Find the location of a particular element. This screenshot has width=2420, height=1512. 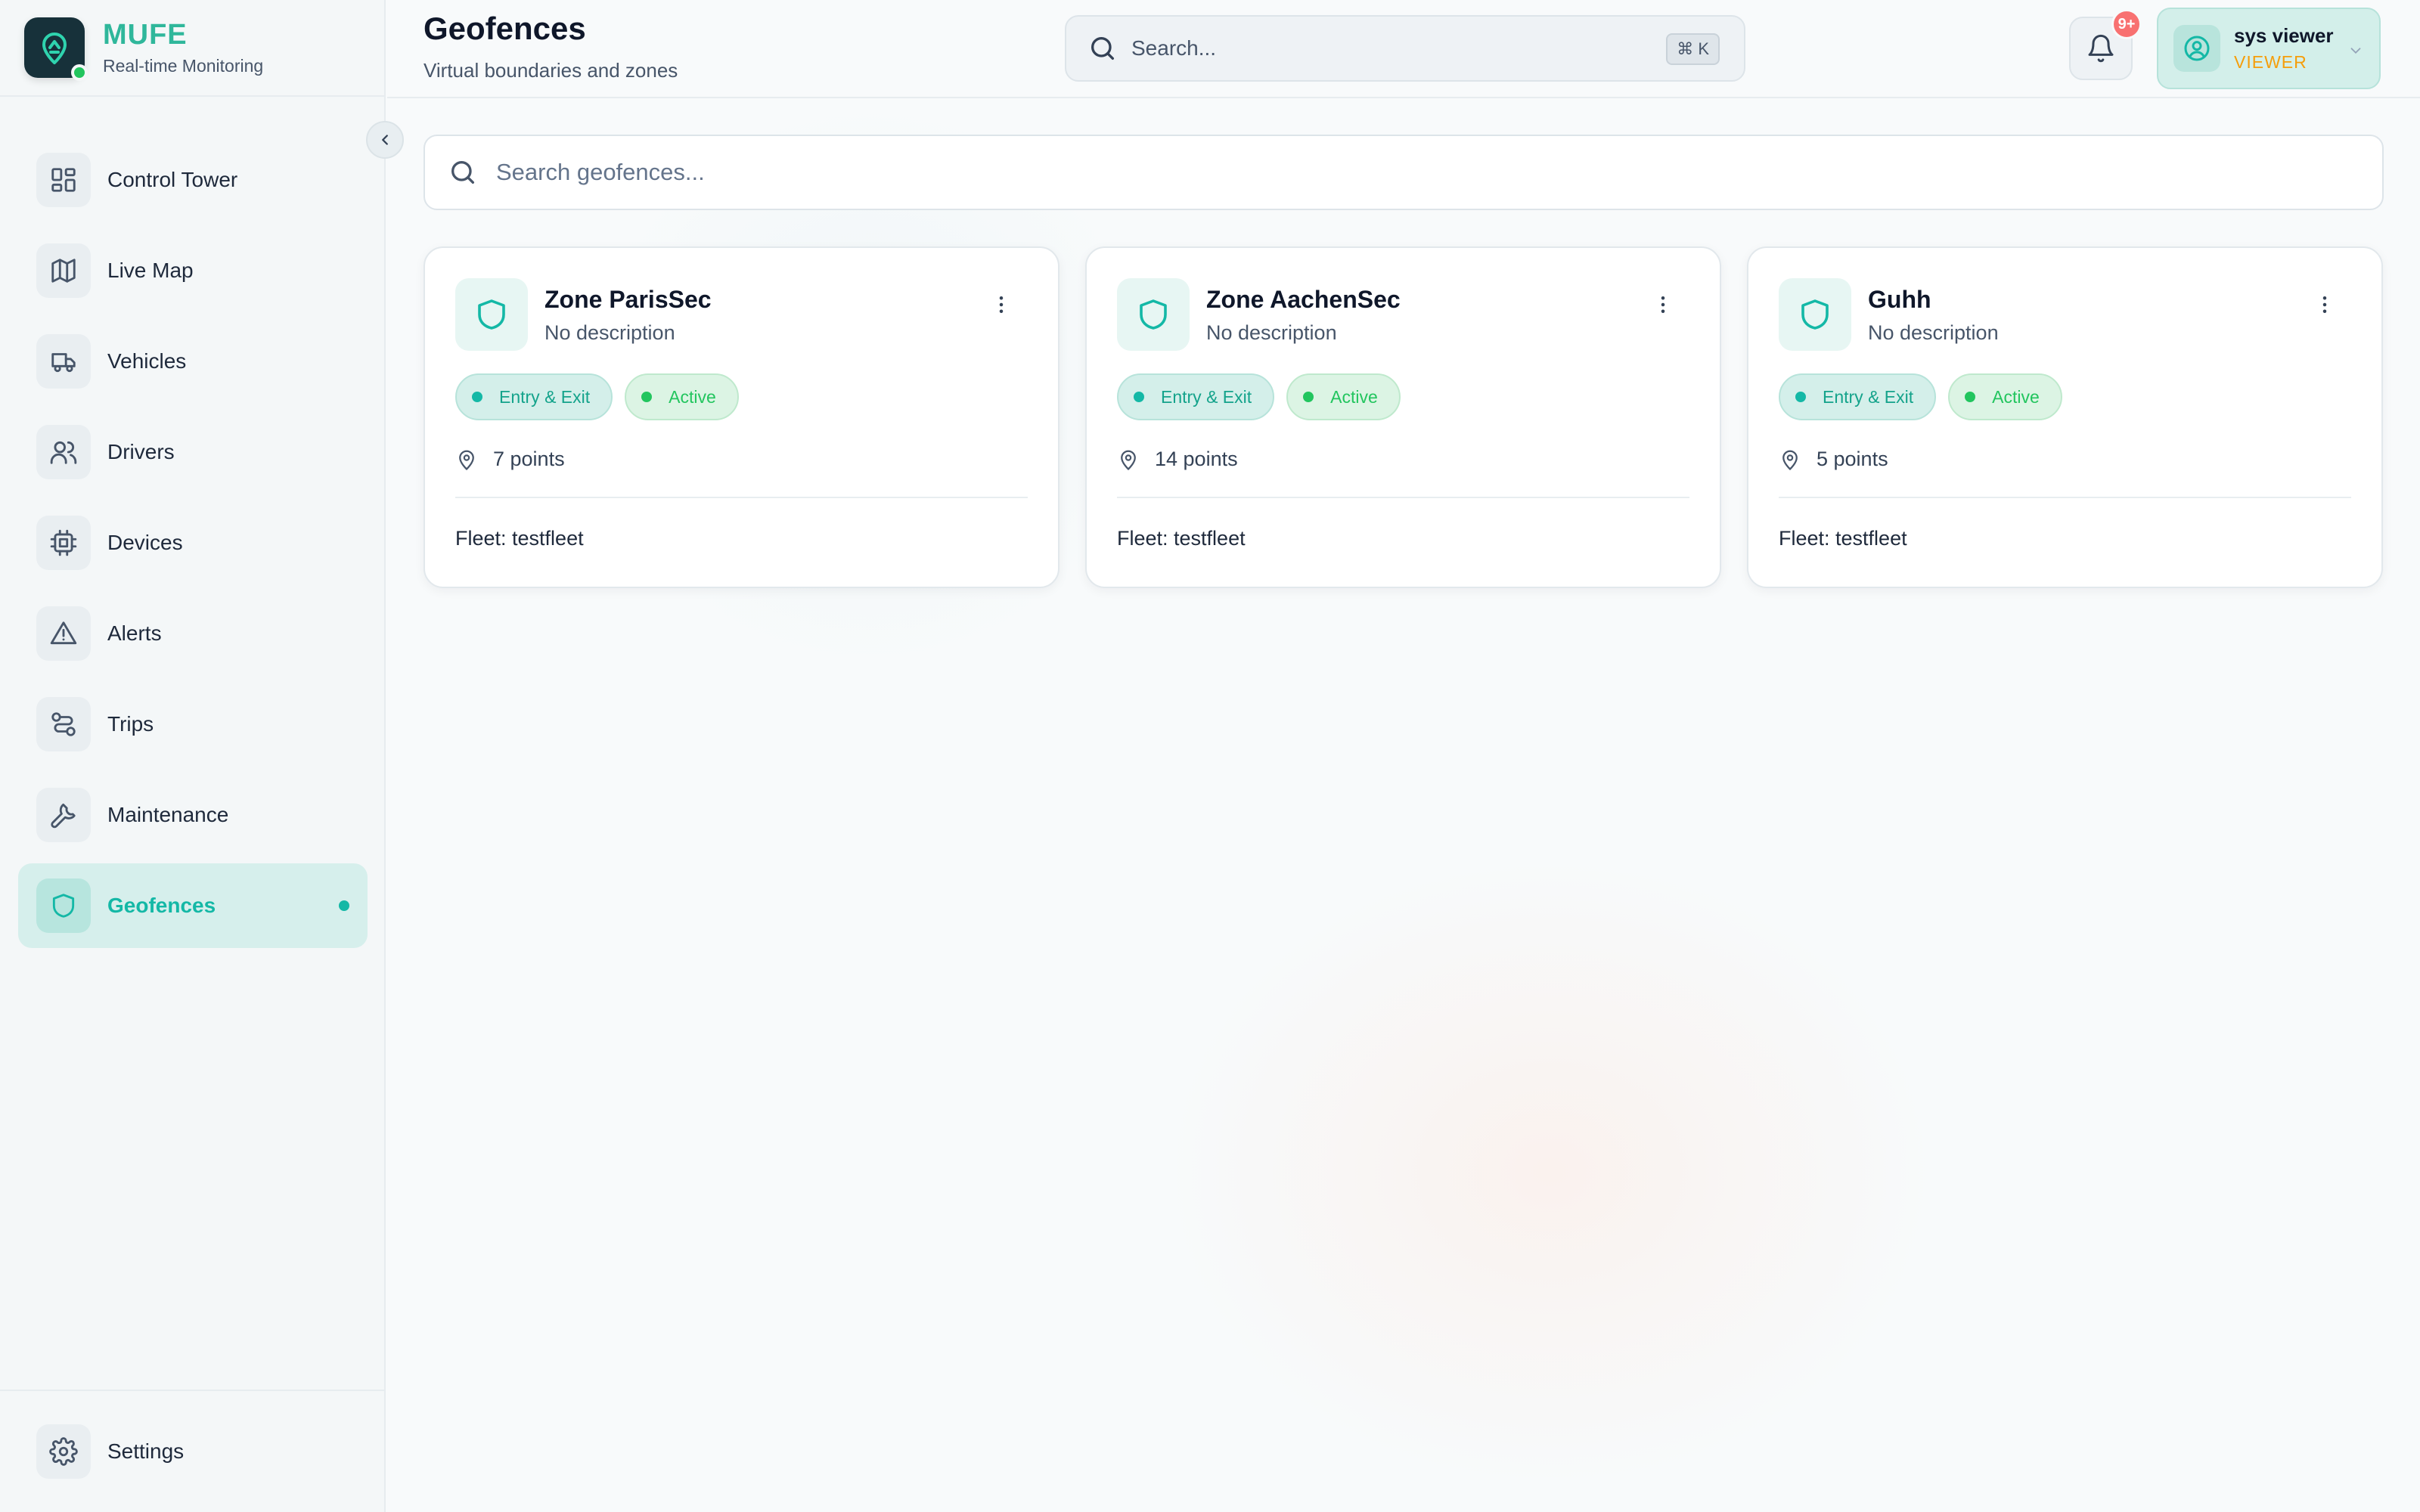

user-menu-button: sys viewer VIEWER is located at coordinates (2269, 48).